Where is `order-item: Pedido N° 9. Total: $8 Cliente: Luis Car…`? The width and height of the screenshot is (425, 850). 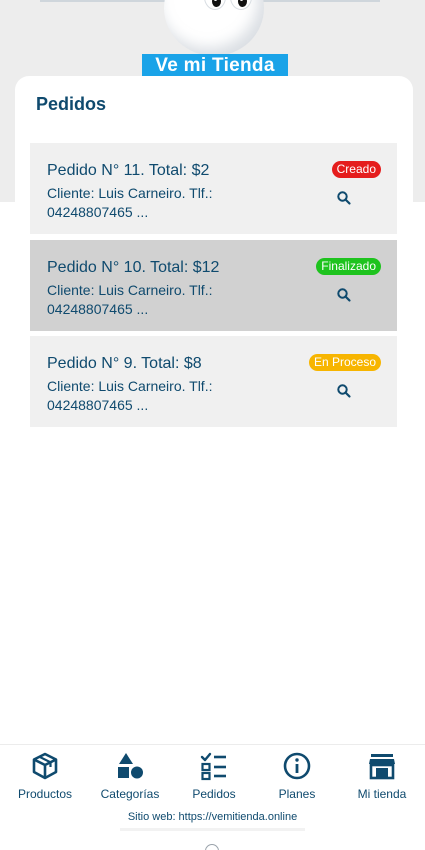 order-item: Pedido N° 9. Total: $8 Cliente: Luis Car… is located at coordinates (213, 381).